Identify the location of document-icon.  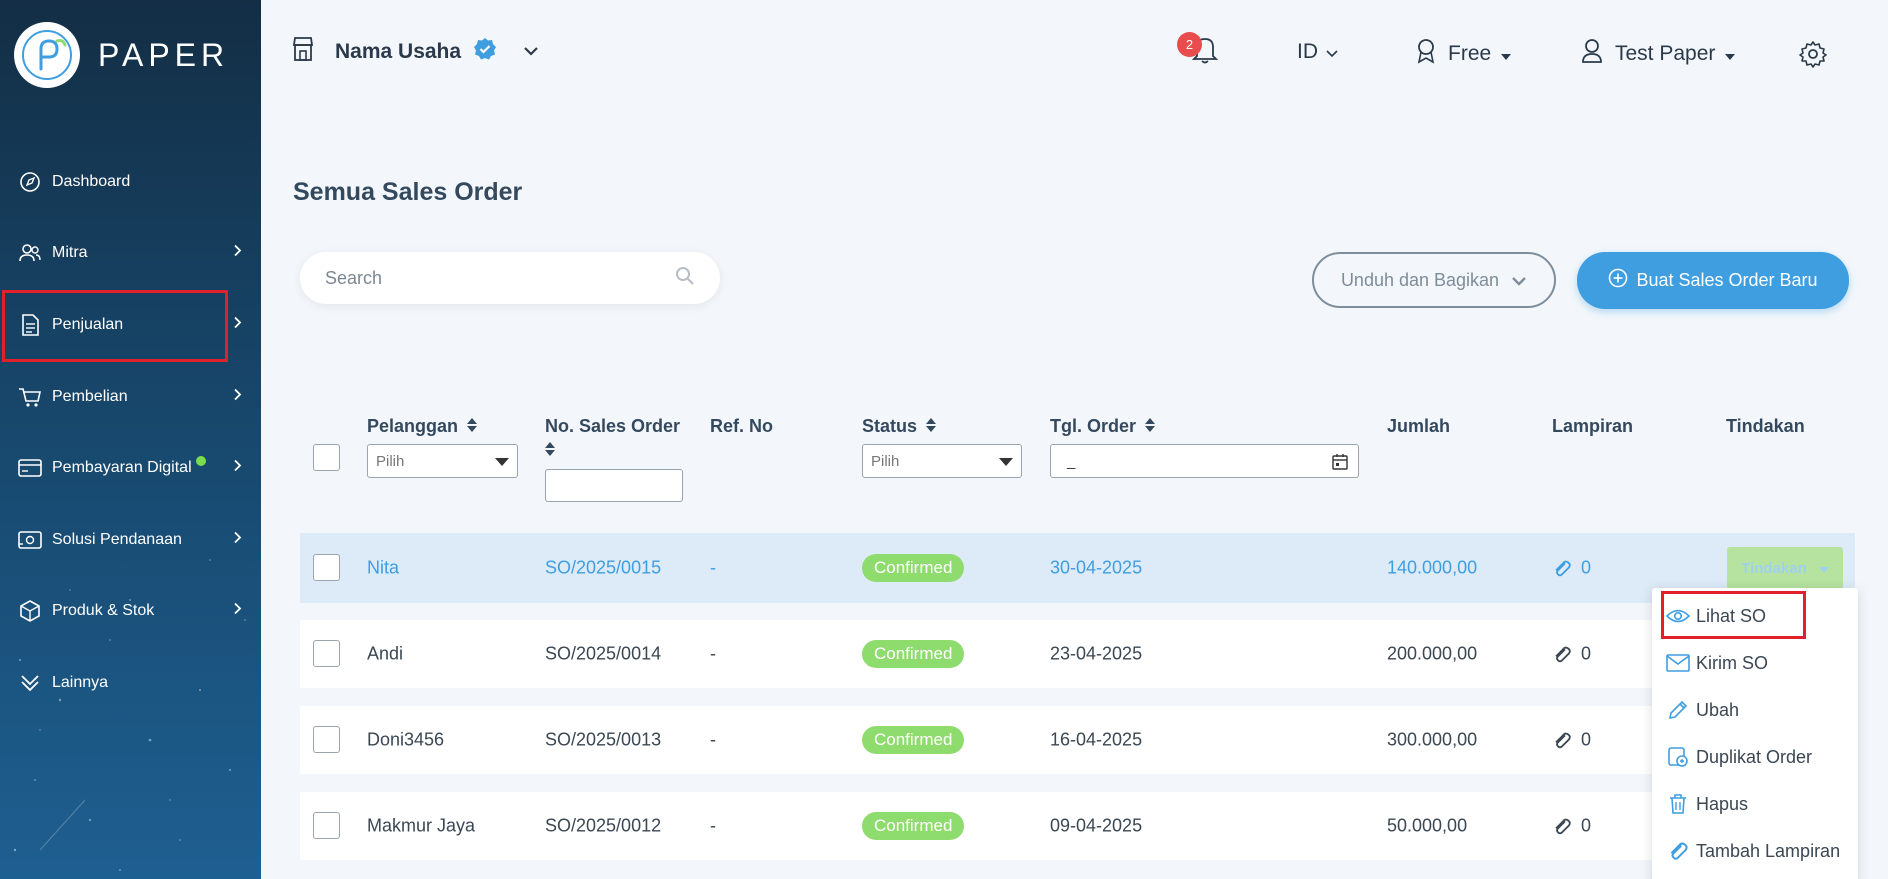
(30, 325).